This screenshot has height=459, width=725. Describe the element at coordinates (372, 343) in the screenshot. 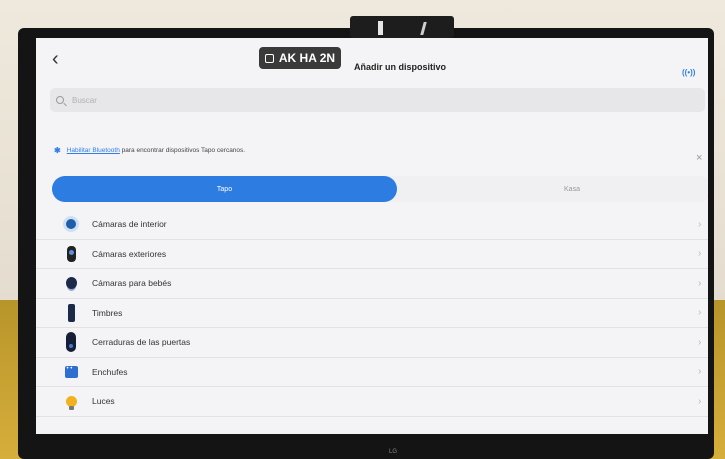

I see `list-item-door-locks: Cerraduras de las puertas ›` at that location.